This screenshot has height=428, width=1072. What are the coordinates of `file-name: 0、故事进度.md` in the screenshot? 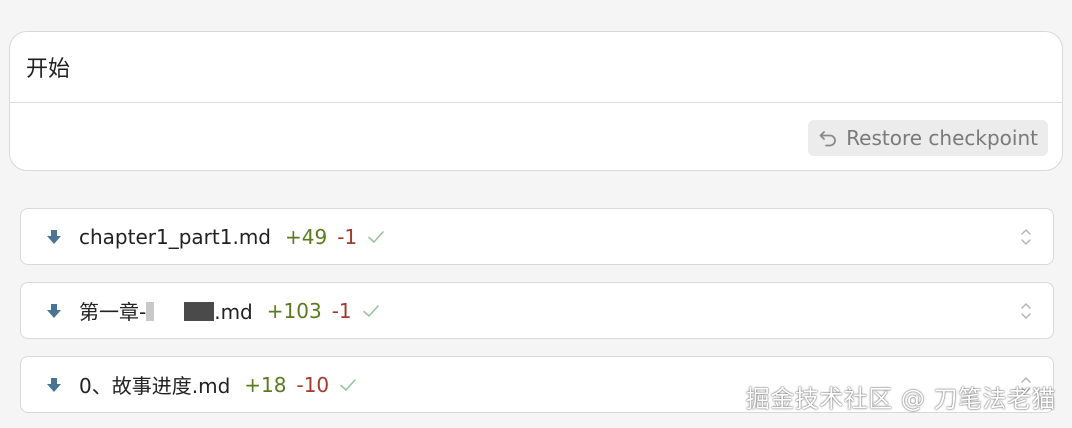 It's located at (154, 384).